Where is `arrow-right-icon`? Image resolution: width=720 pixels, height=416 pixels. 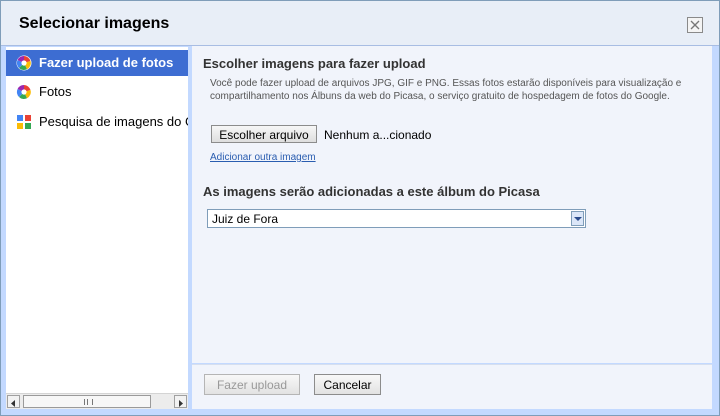 arrow-right-icon is located at coordinates (181, 403).